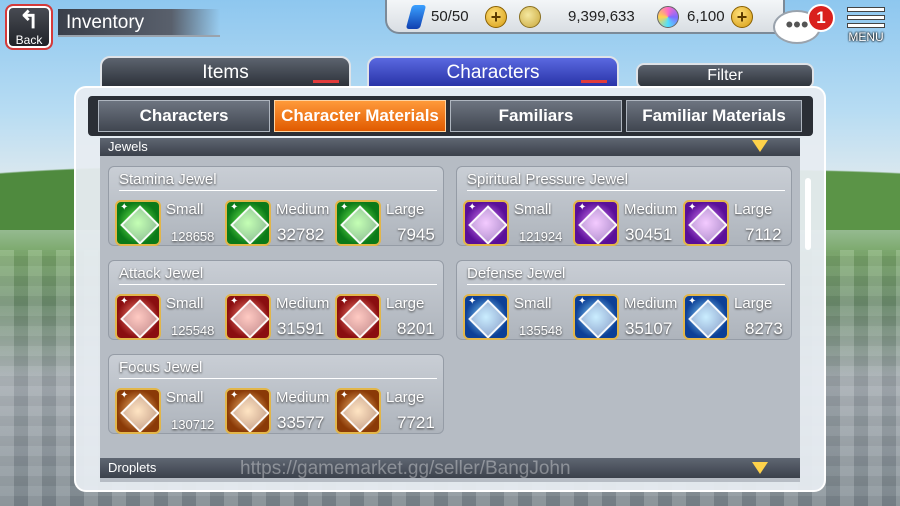 This screenshot has height=506, width=900. Describe the element at coordinates (278, 180) in the screenshot. I see `card-name: Stamina Jewel` at that location.